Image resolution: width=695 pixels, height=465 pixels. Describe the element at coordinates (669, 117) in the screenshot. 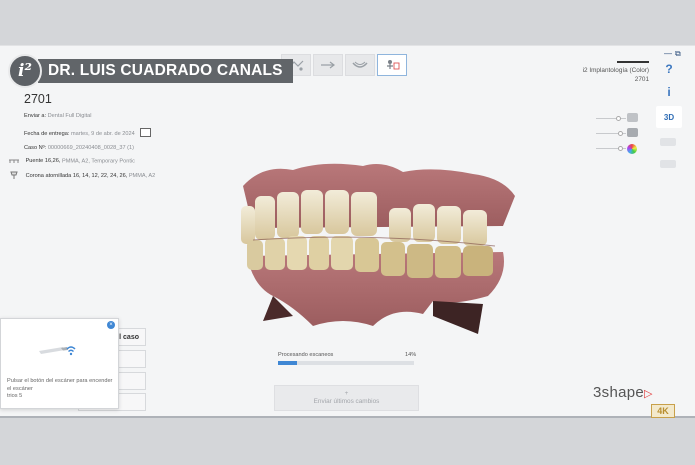

I see `view-3d-button: 3D` at that location.